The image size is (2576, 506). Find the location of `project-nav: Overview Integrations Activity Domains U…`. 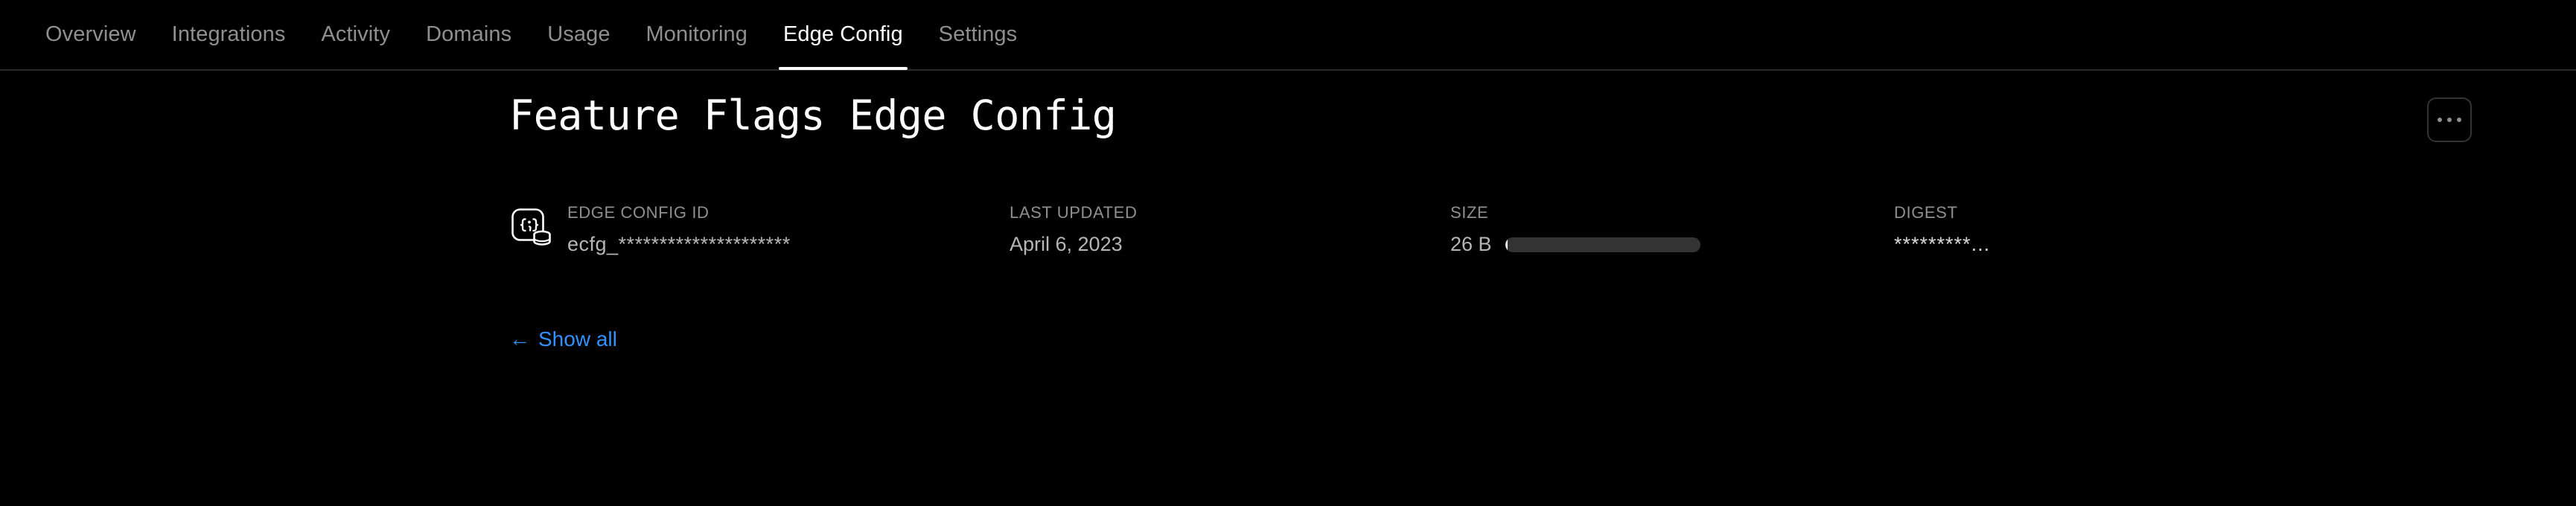

project-nav: Overview Integrations Activity Domains U… is located at coordinates (1288, 35).